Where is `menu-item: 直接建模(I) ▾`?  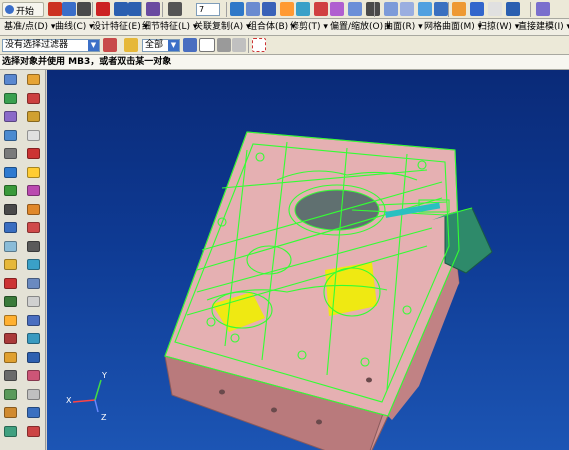
menu-item: 直接建模(I) ▾ is located at coordinates (543, 27).